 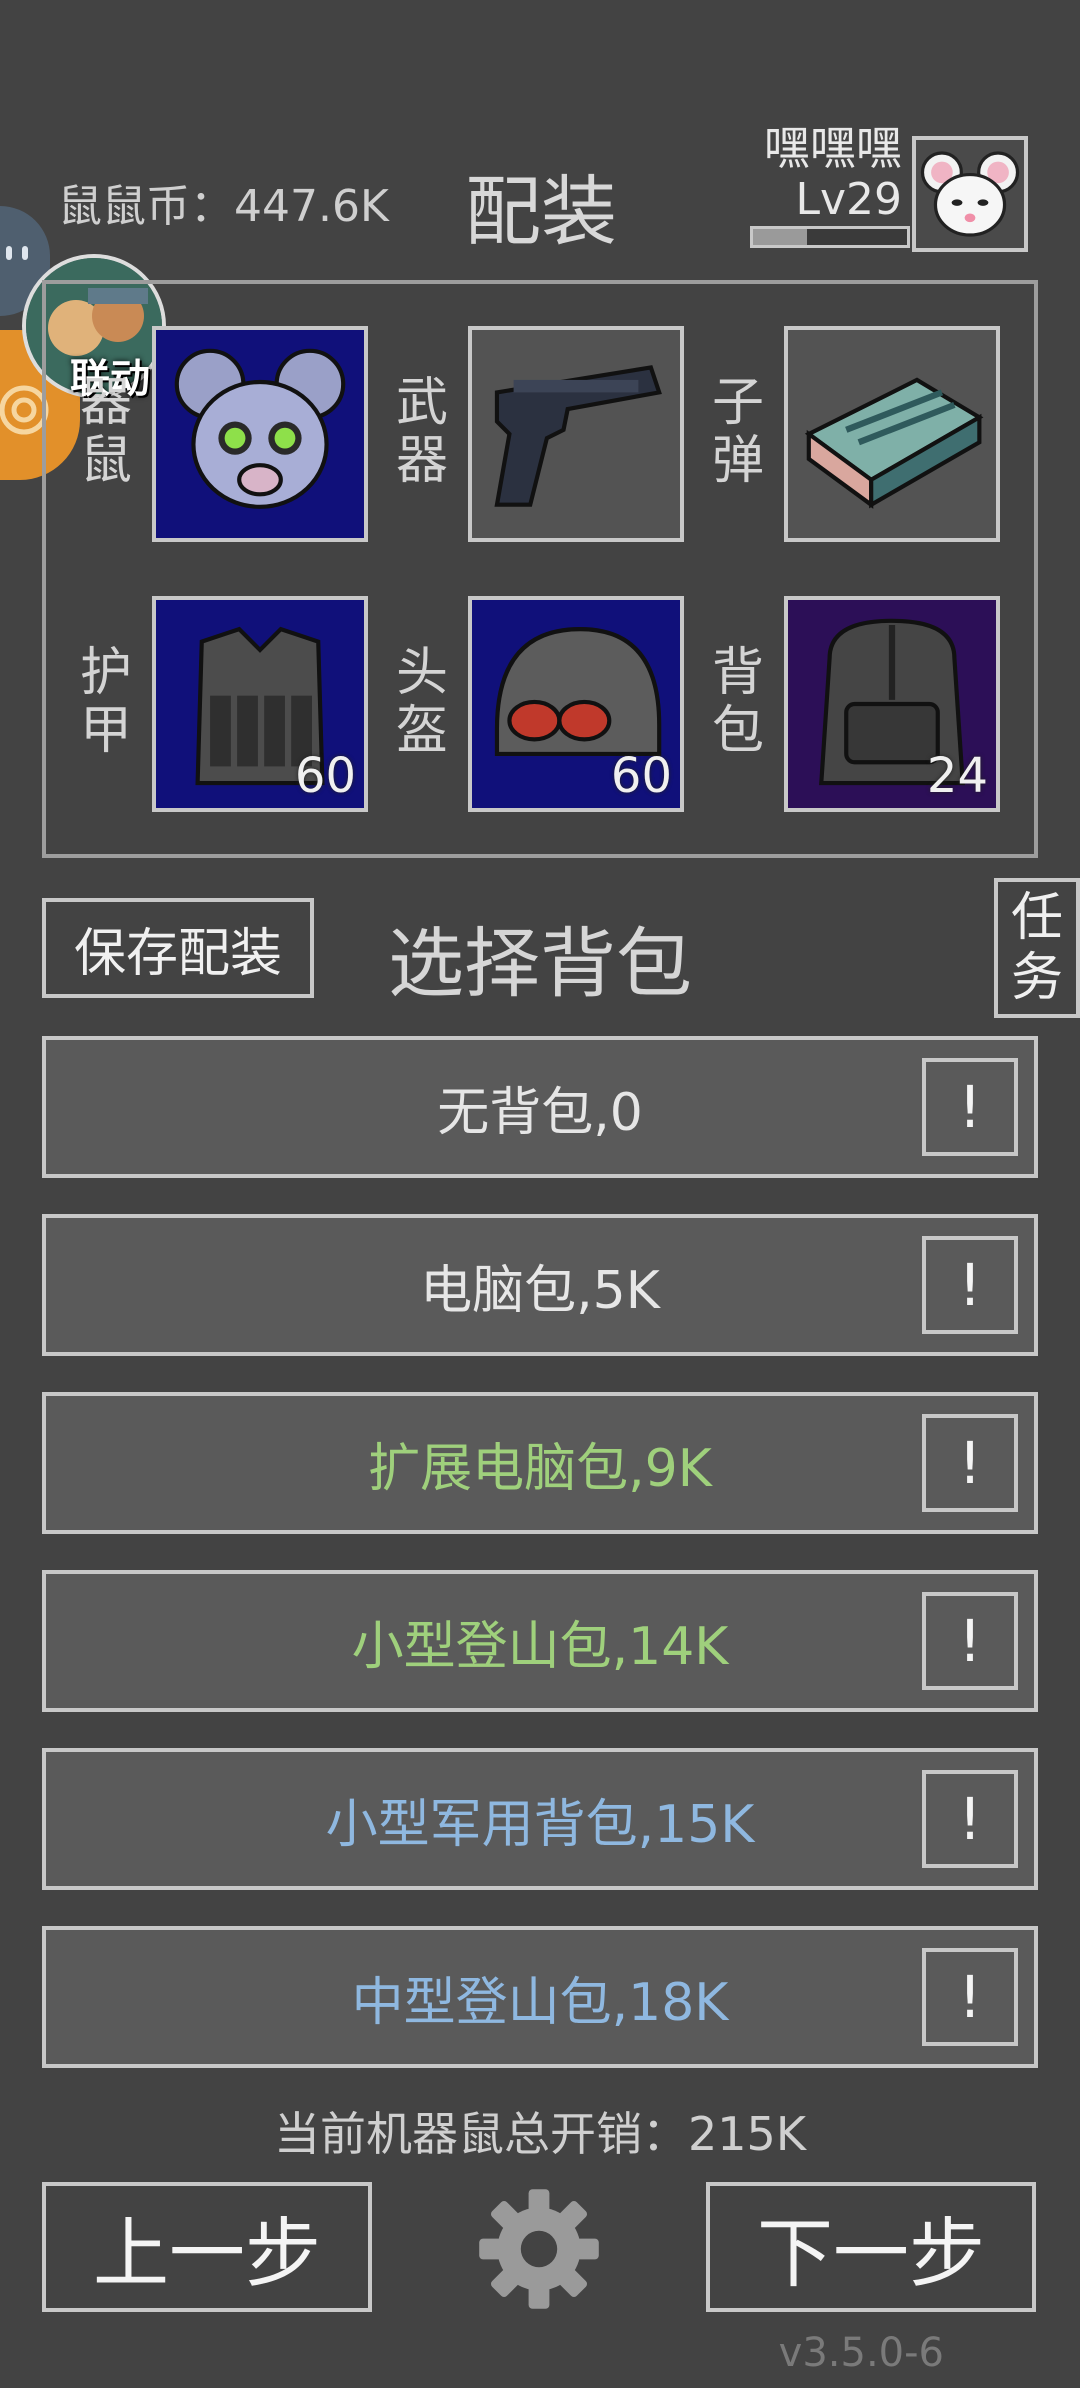 What do you see at coordinates (260, 704) in the screenshot?
I see `slot-armor: 60` at bounding box center [260, 704].